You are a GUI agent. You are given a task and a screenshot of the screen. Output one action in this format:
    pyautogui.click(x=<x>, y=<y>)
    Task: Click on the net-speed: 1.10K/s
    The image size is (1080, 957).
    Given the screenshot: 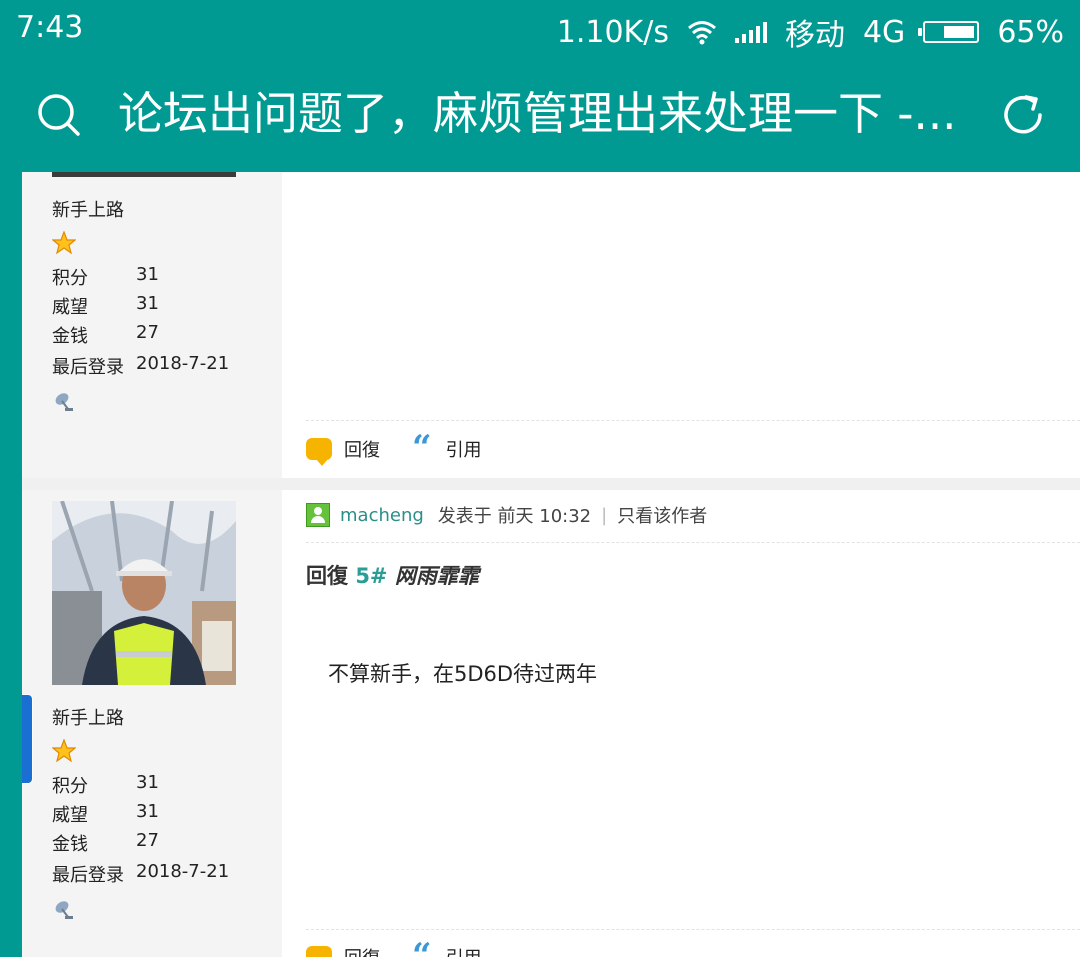 What is the action you would take?
    pyautogui.click(x=612, y=32)
    